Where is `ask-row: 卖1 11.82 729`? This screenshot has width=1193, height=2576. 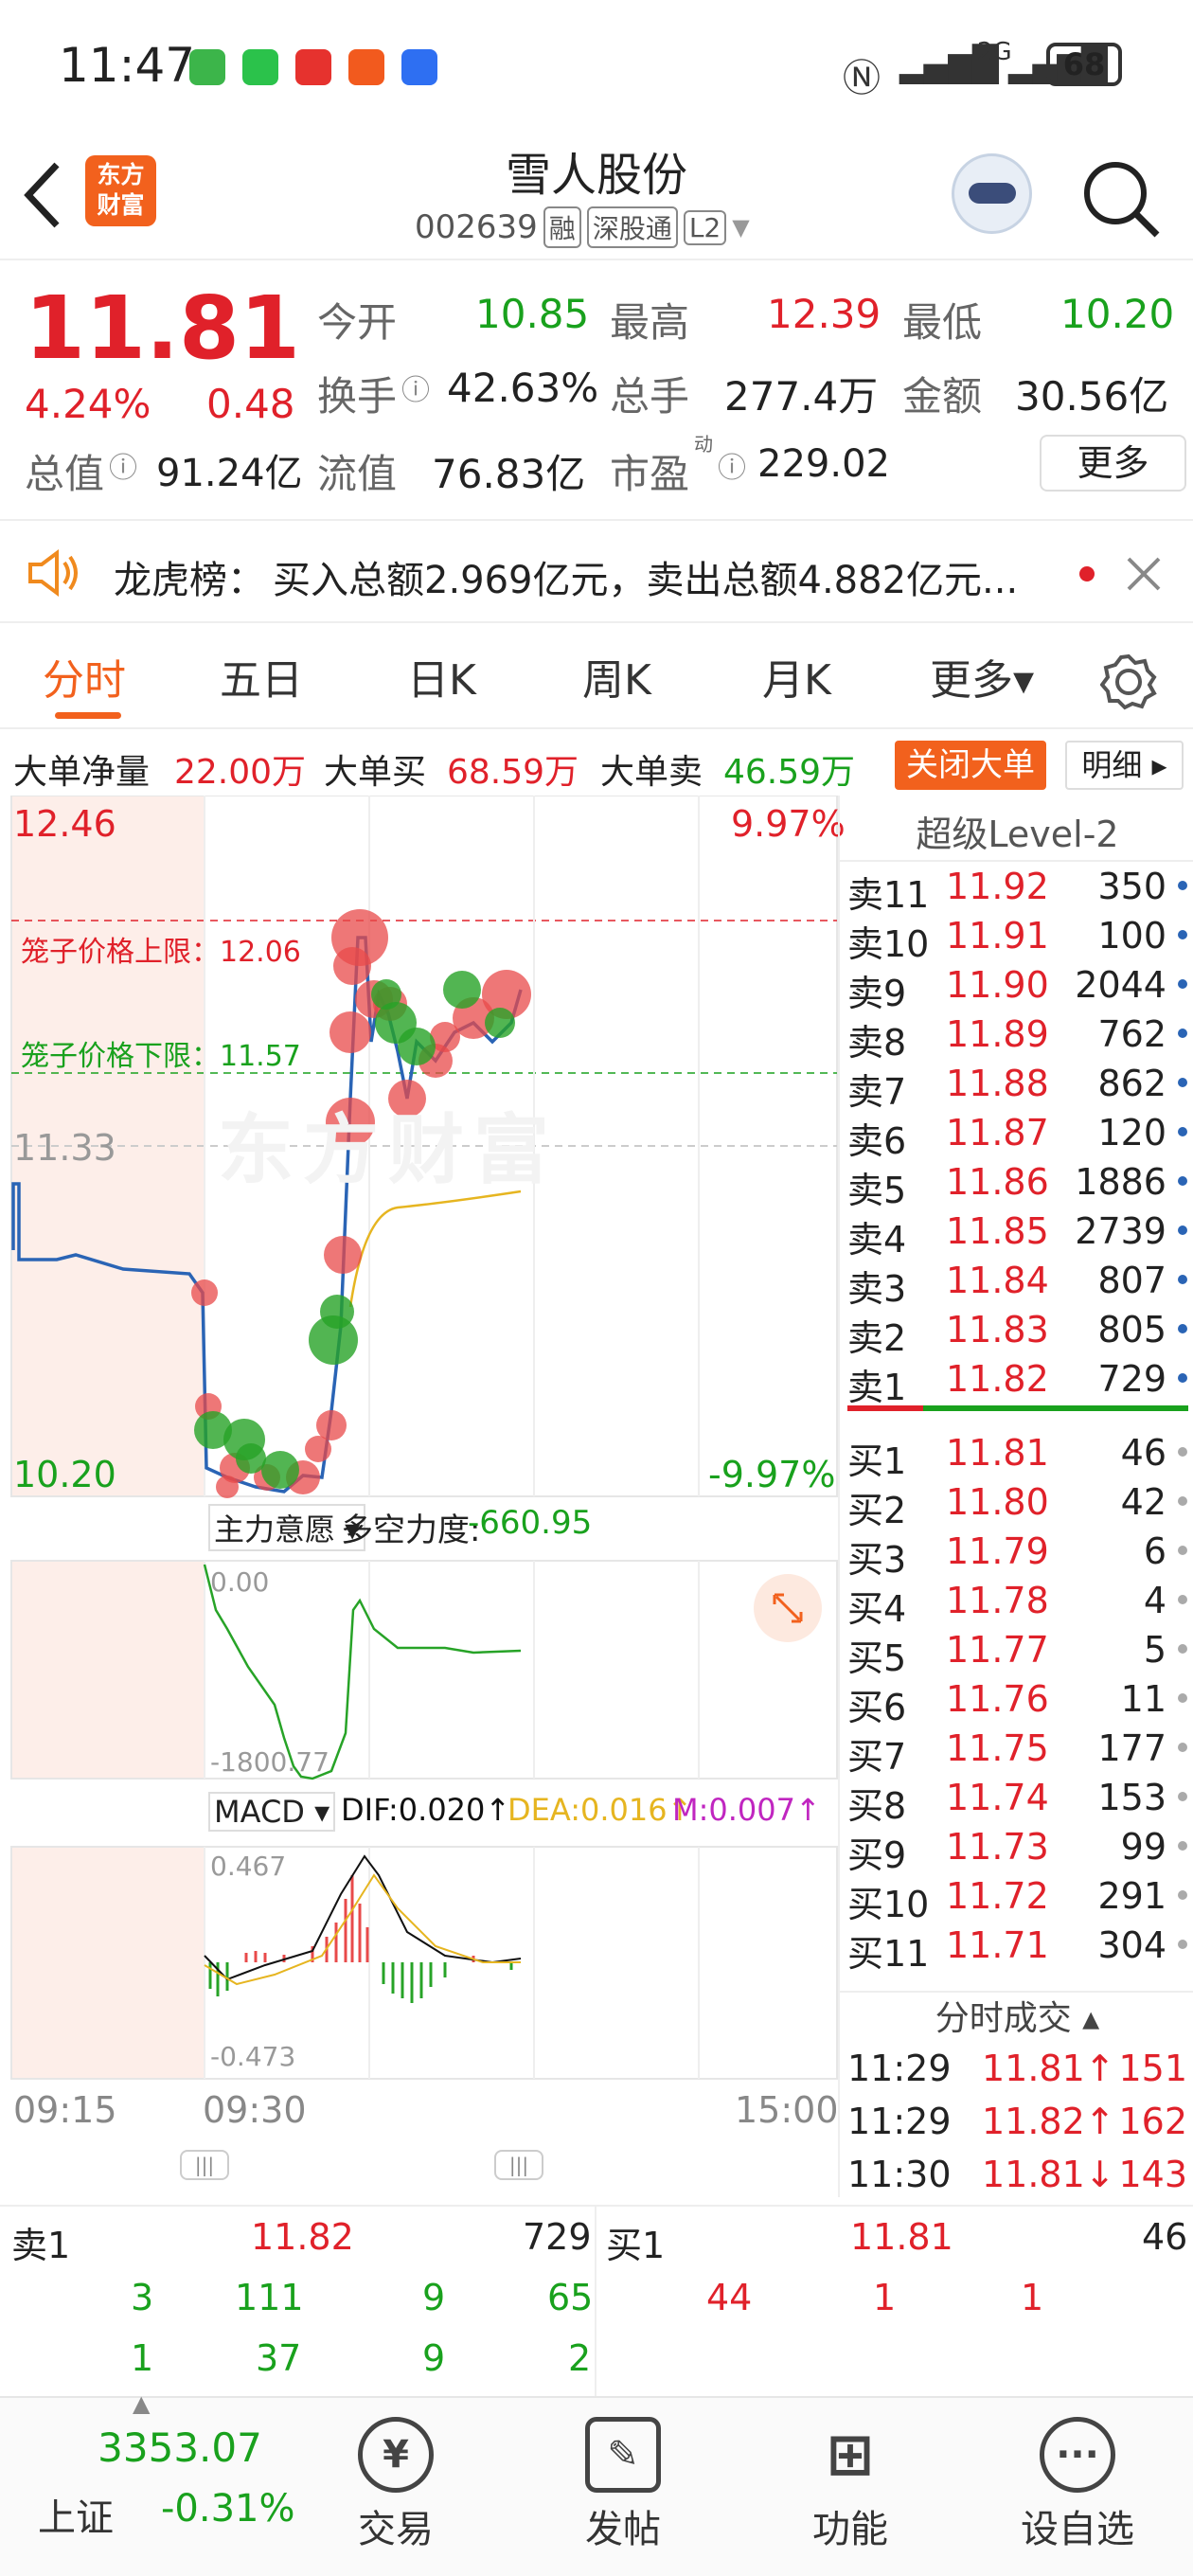
ask-row: 卖1 11.82 729 is located at coordinates (1016, 1381).